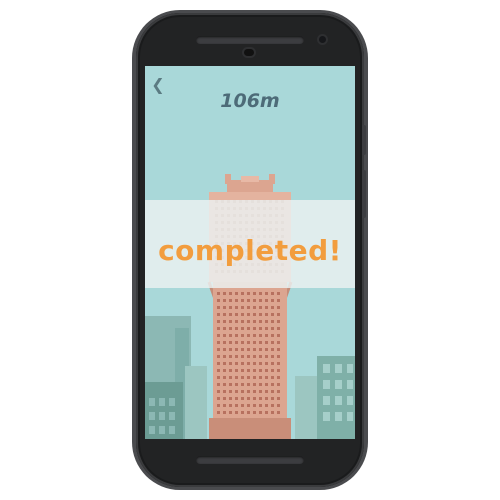 This screenshot has height=500, width=500. I want to click on background-building-mid-left, so click(196, 402).